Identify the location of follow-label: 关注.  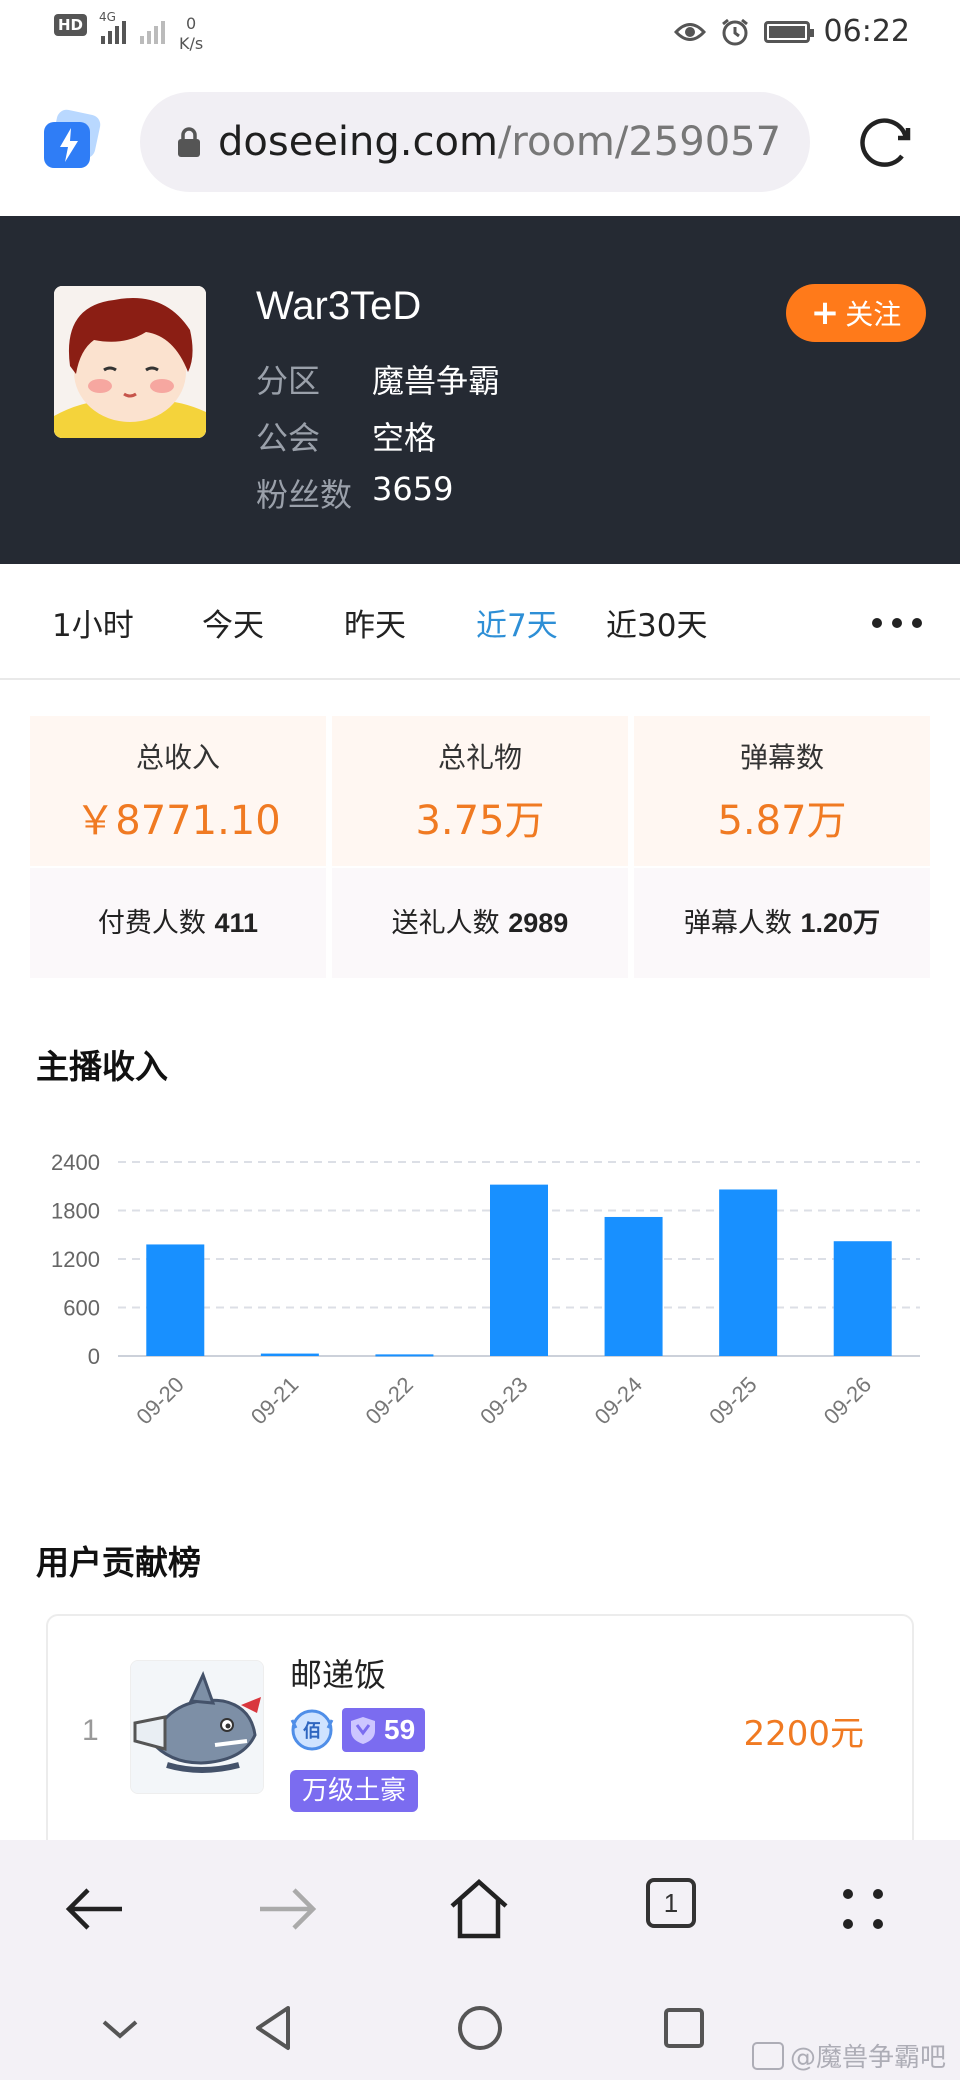
(873, 314).